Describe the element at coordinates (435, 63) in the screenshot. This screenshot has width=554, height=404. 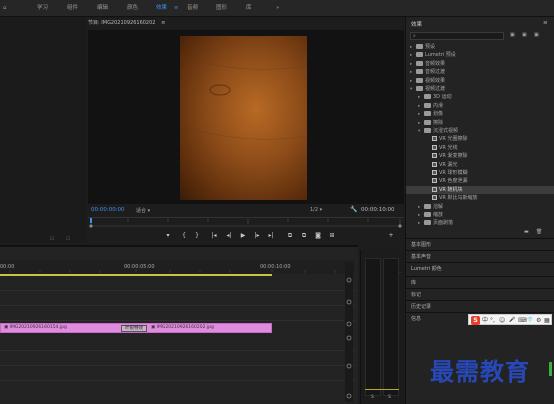
I see `effect-label: 音频效果` at that location.